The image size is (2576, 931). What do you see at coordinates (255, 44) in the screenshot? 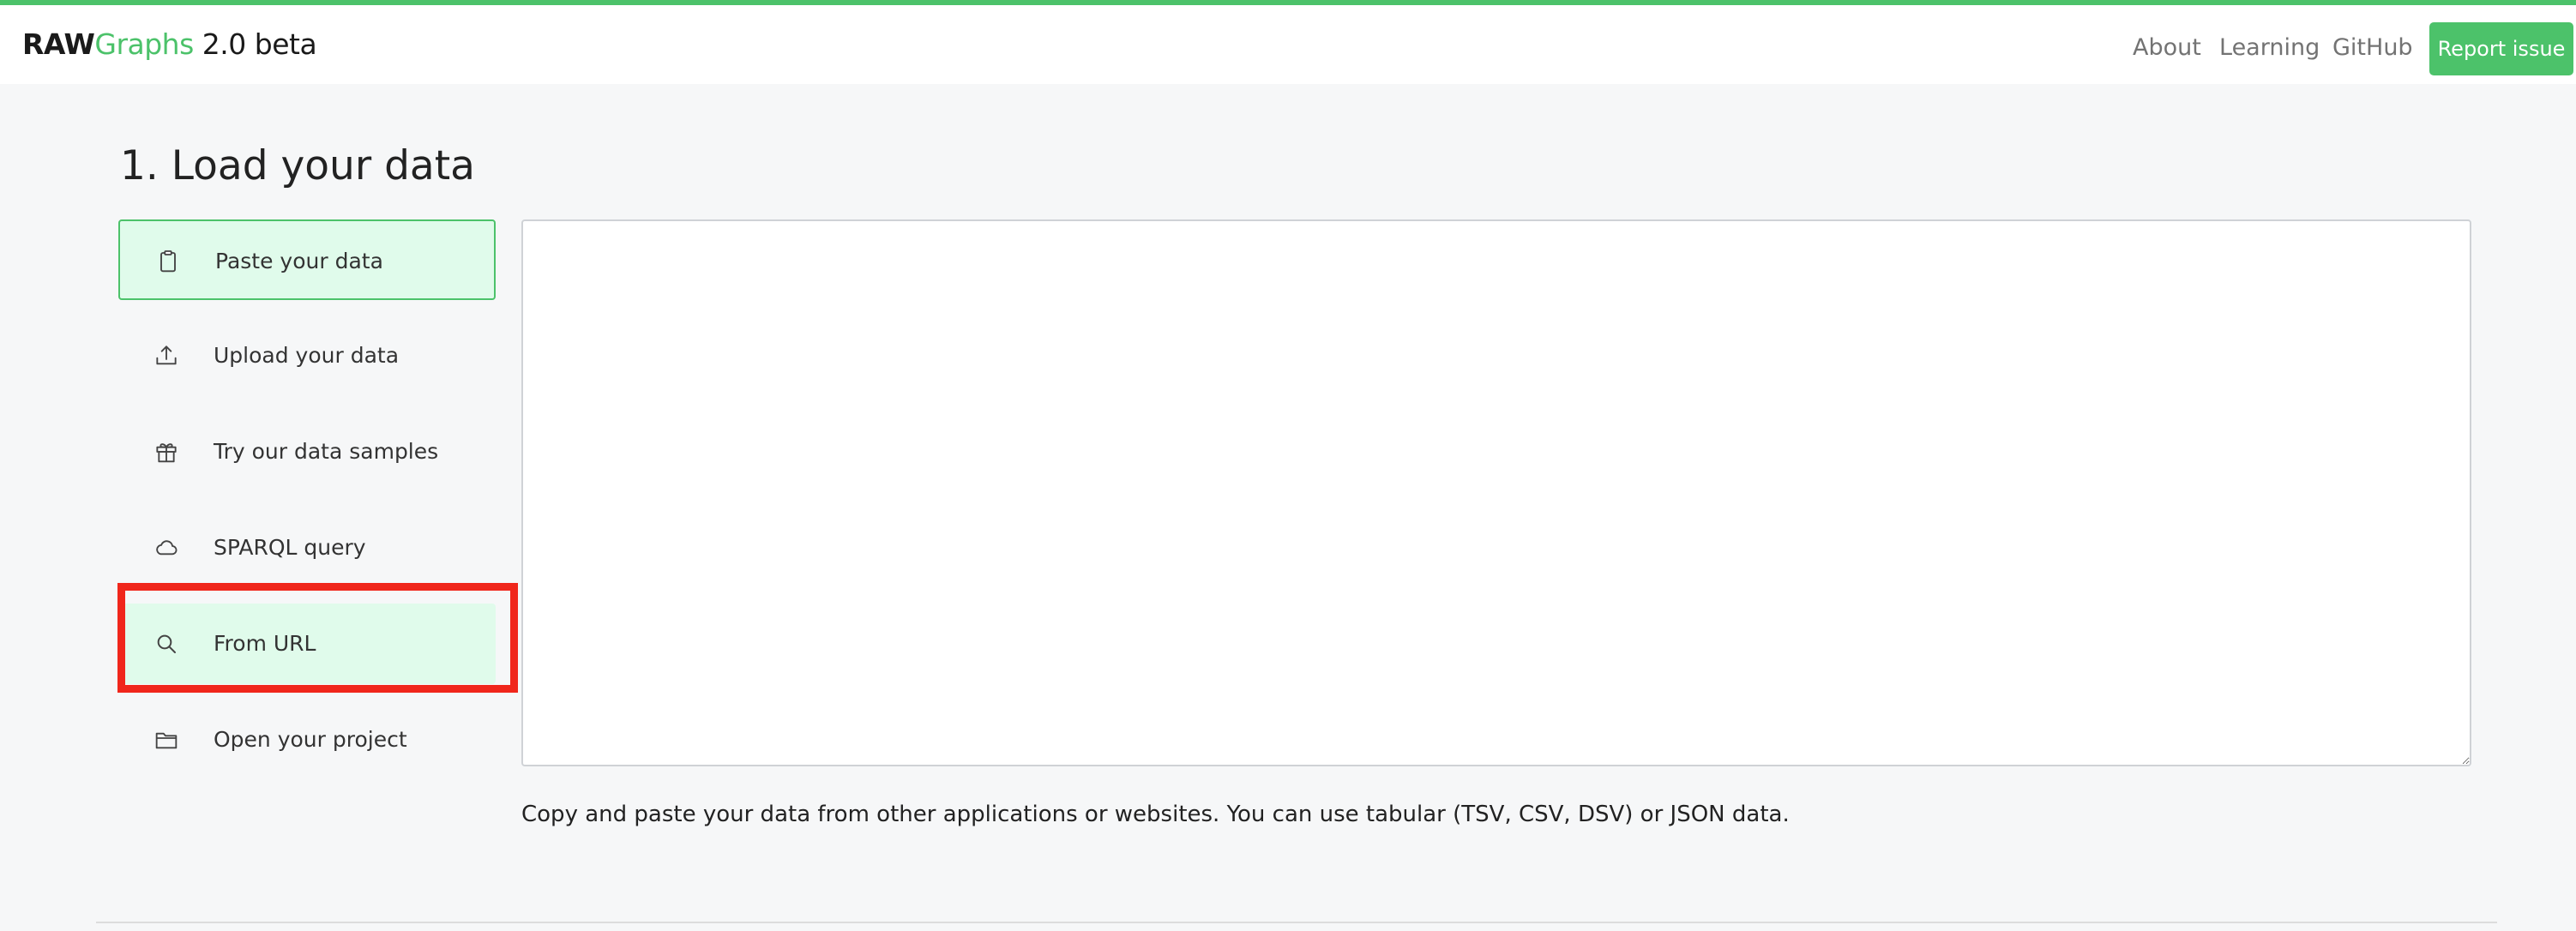
I see `logo-version: 2.0 beta` at bounding box center [255, 44].